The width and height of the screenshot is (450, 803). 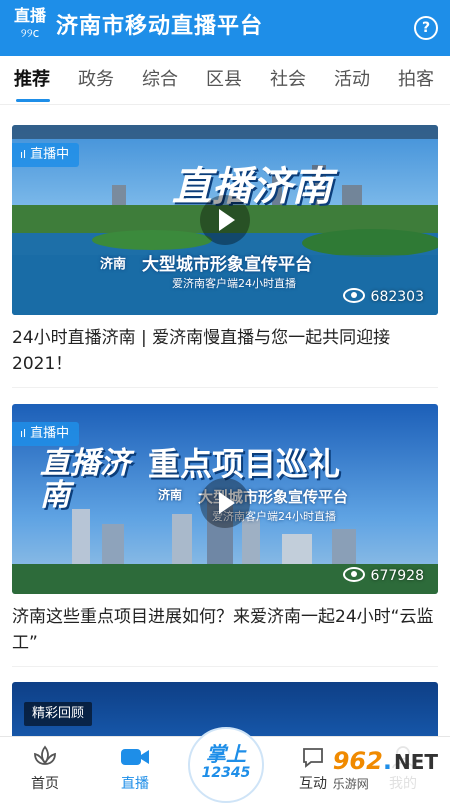 I want to click on overlay-heading: 重点项目巡礼, so click(x=244, y=464).